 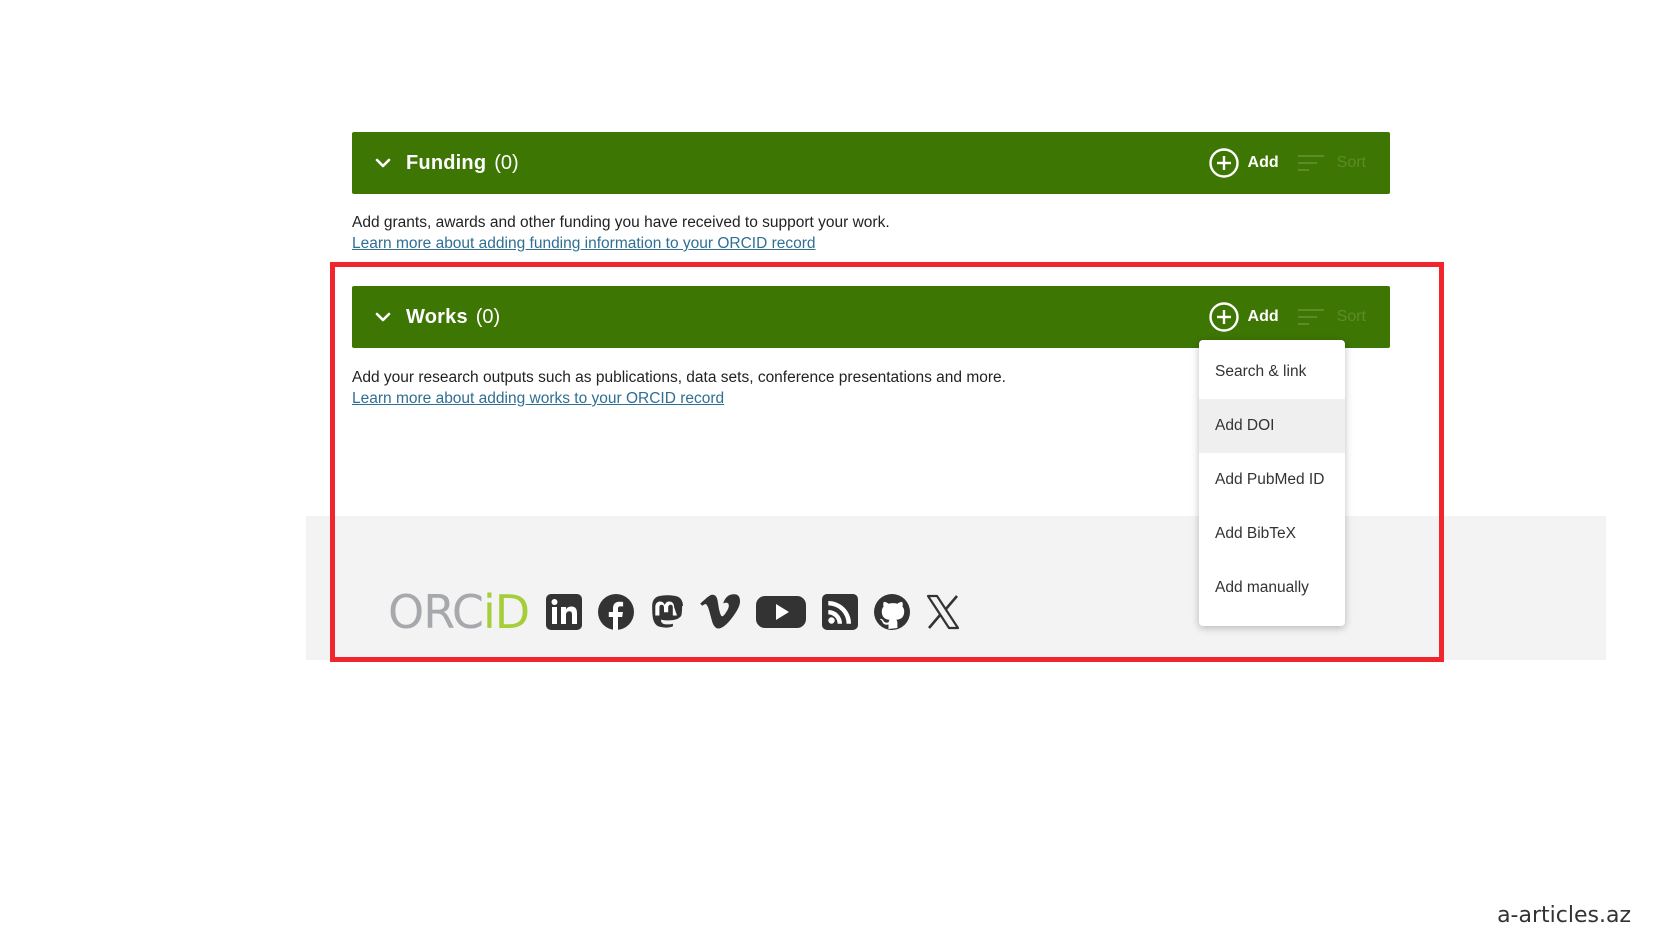 I want to click on funding-count: (0), so click(x=506, y=162).